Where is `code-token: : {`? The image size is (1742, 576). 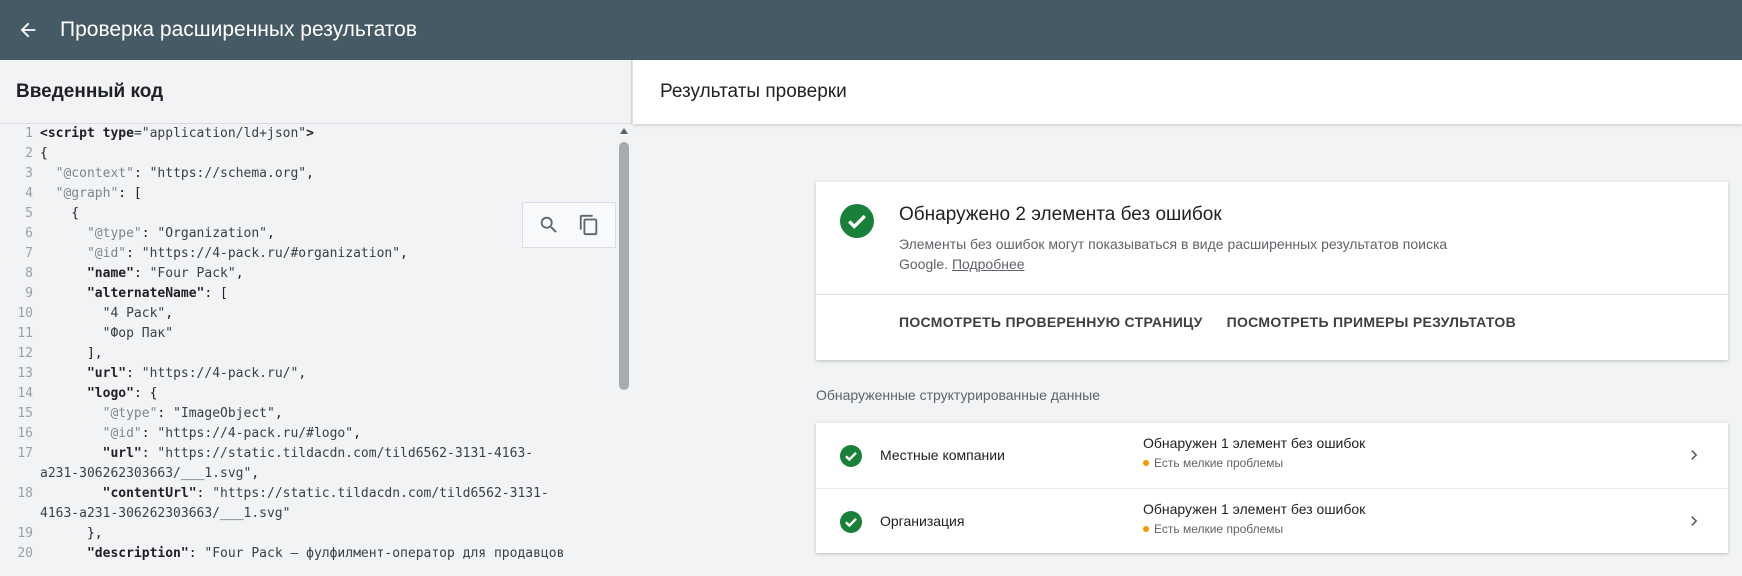 code-token: : { is located at coordinates (145, 393).